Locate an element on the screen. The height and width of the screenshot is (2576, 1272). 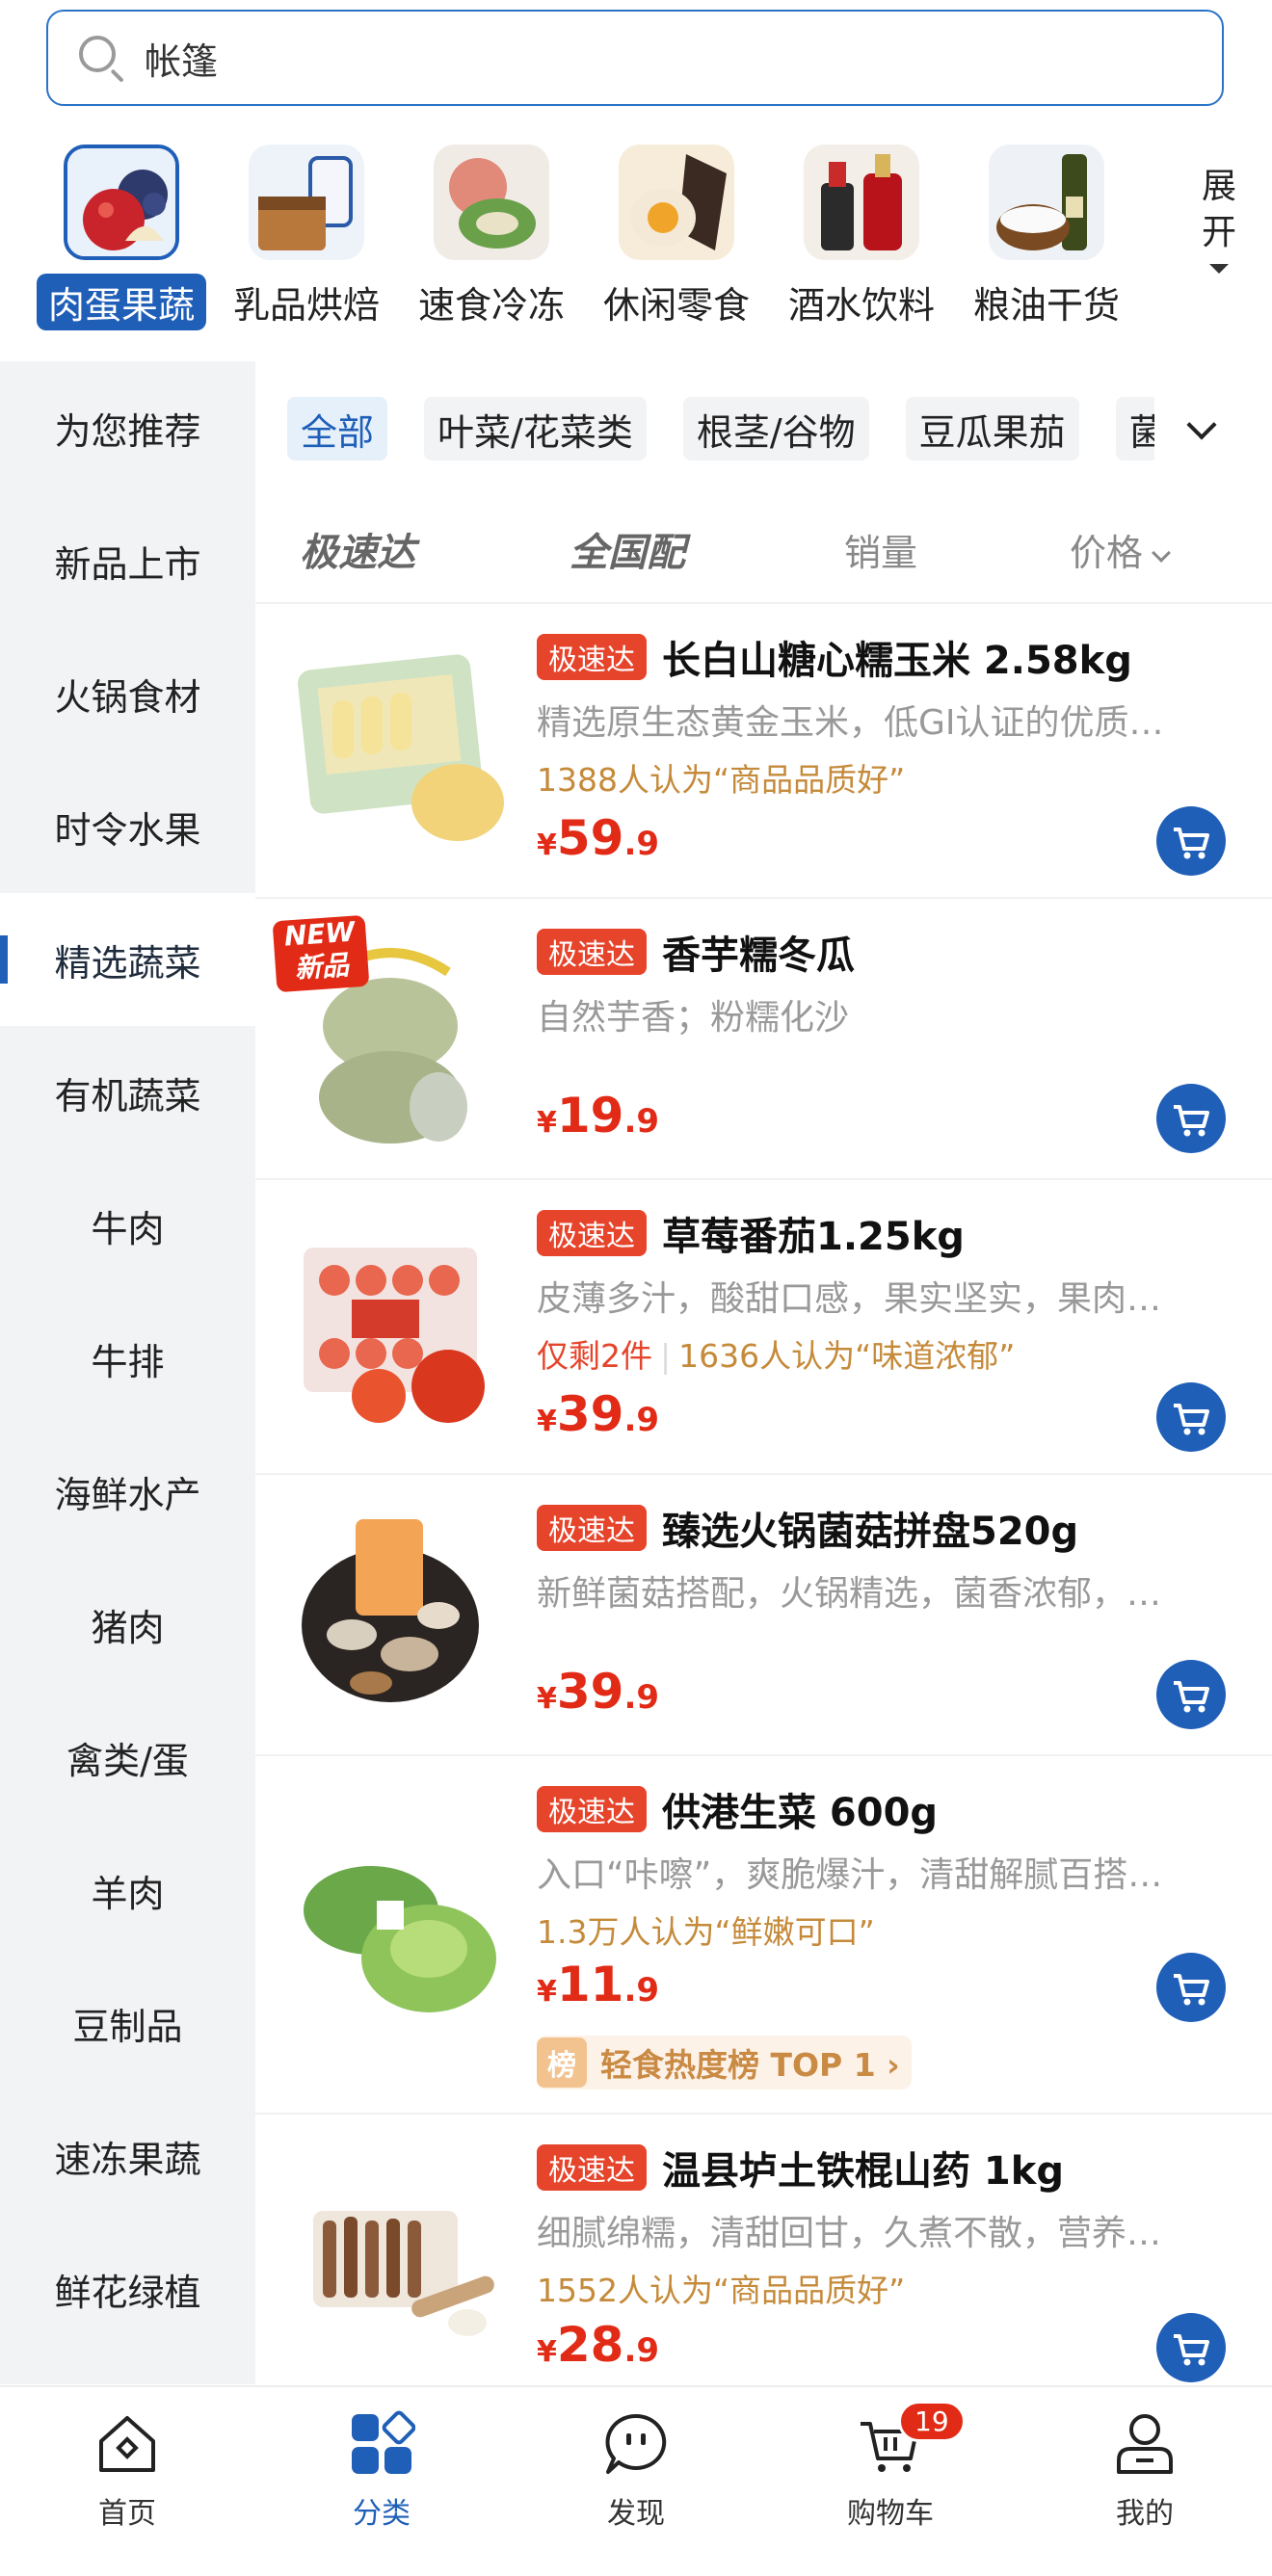
sidebar-item-active: 精选蔬菜 is located at coordinates (127, 959).